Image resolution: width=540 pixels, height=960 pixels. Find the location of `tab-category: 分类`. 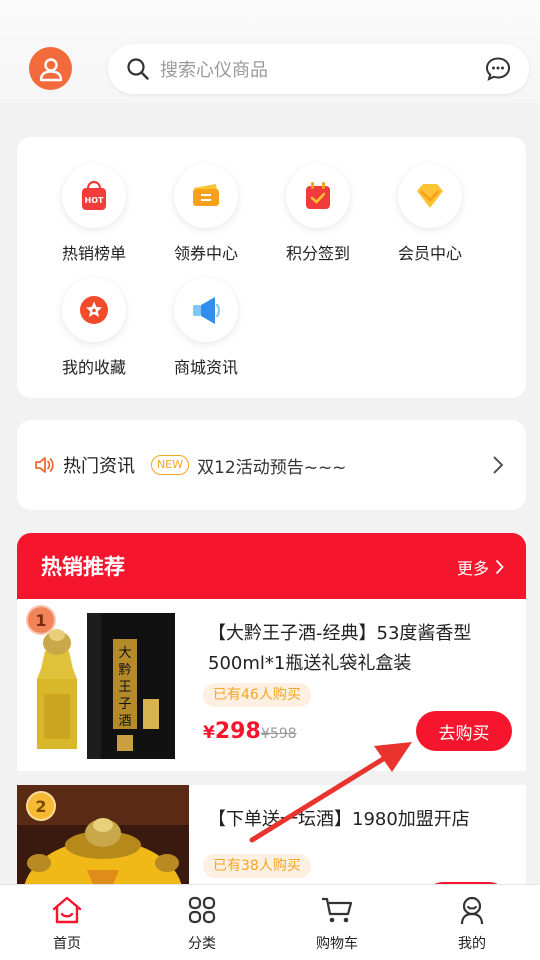

tab-category: 分类 is located at coordinates (202, 924).